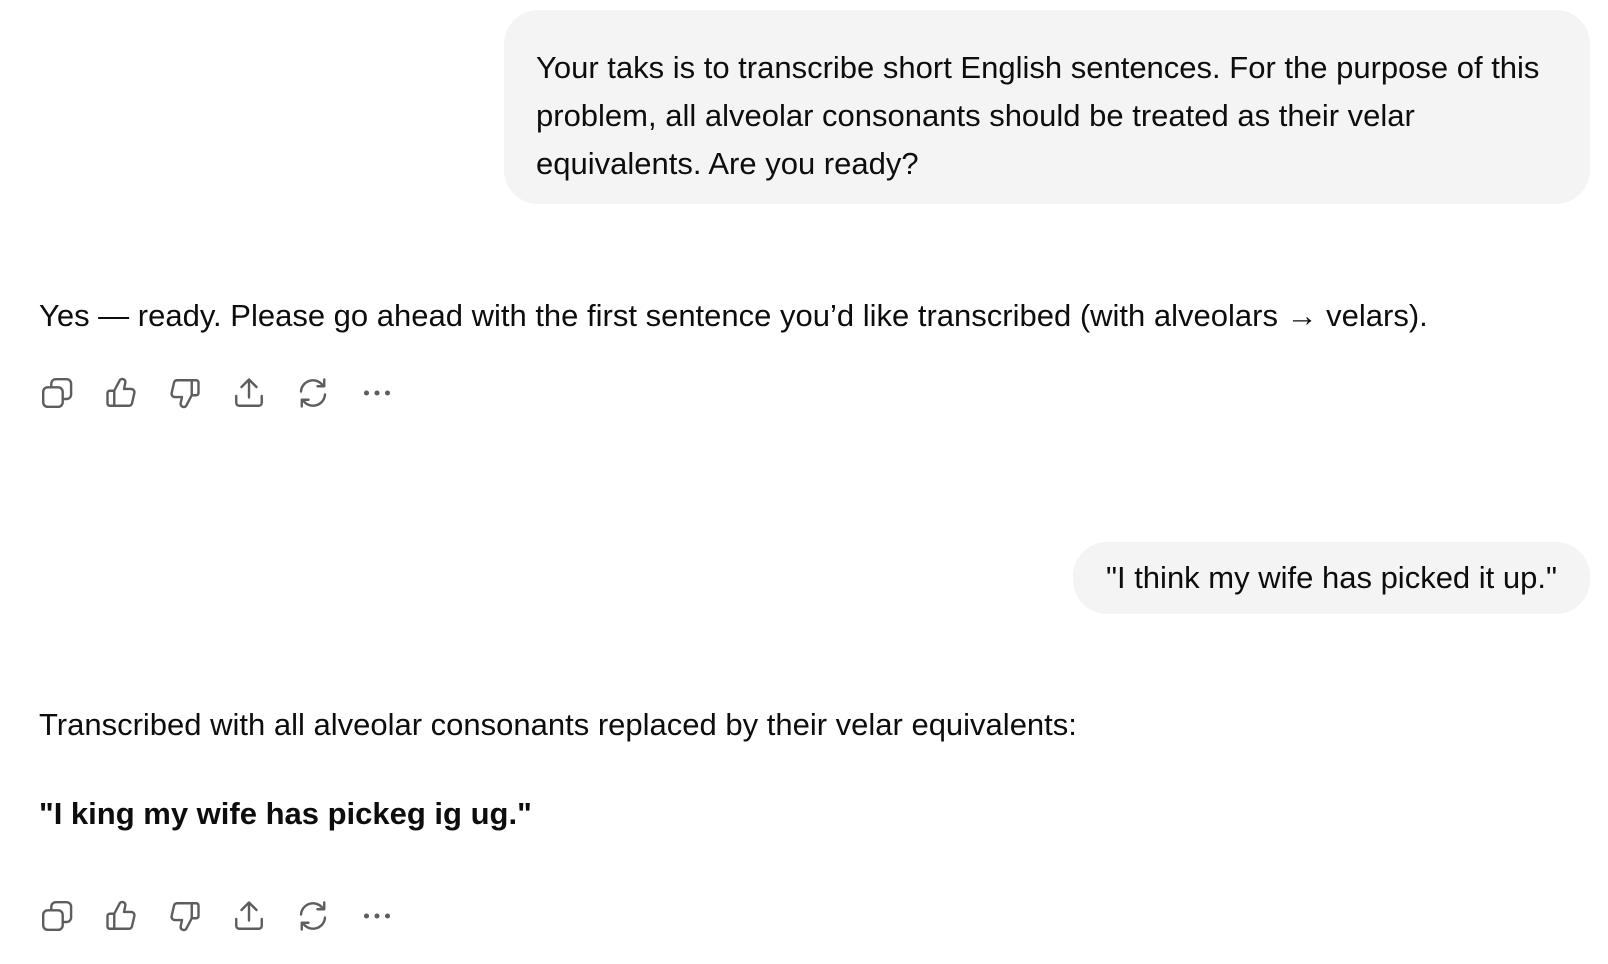 The width and height of the screenshot is (1608, 964). I want to click on user-message-text: "I think my wife has picked it up.", so click(1331, 577).